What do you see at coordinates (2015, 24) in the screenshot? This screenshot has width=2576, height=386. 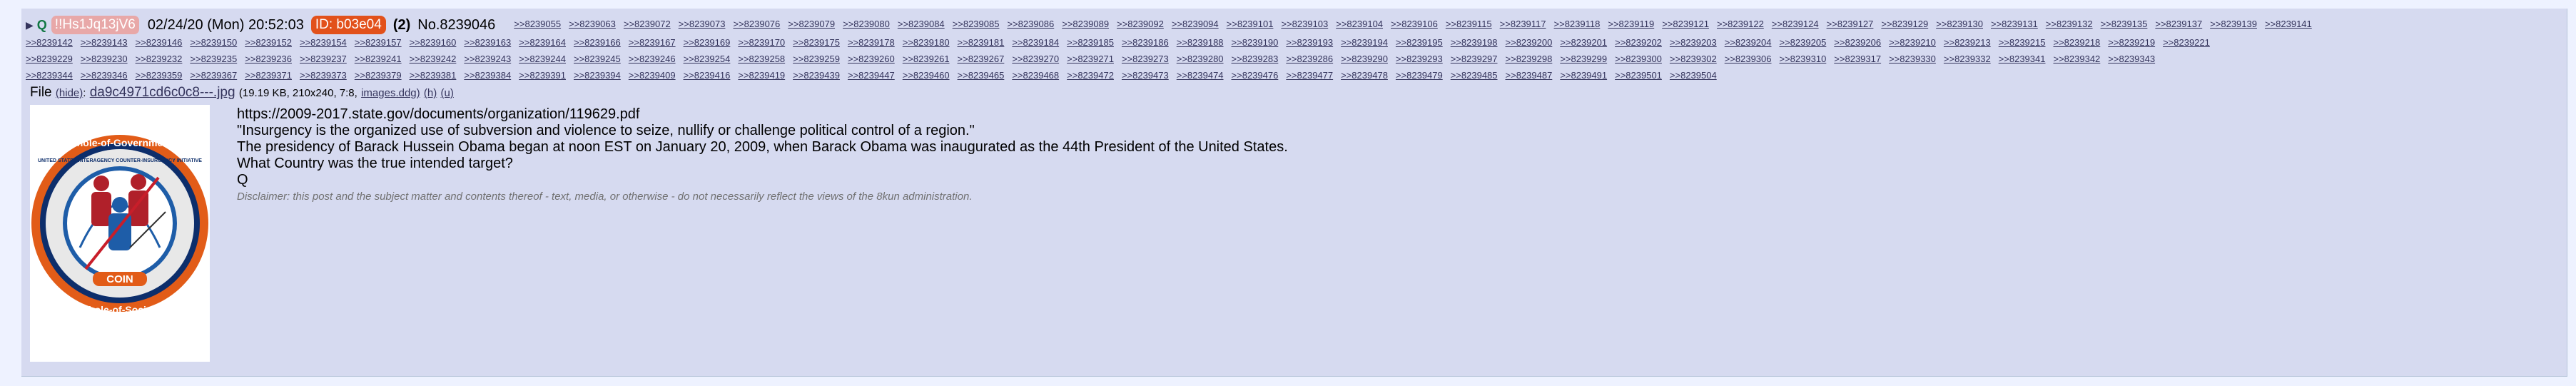 I see `reply-link: >>8239131` at bounding box center [2015, 24].